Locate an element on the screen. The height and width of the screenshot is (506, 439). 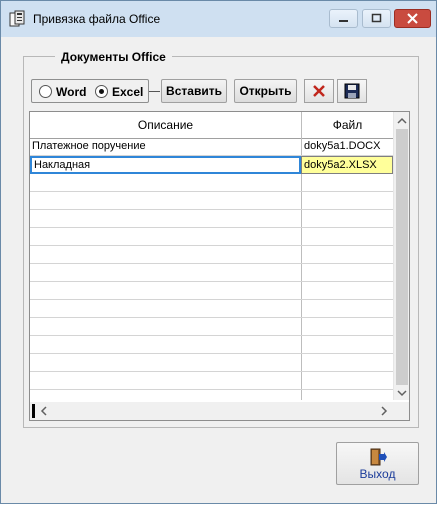
scroll-left-arrow-icon is located at coordinates (44, 411).